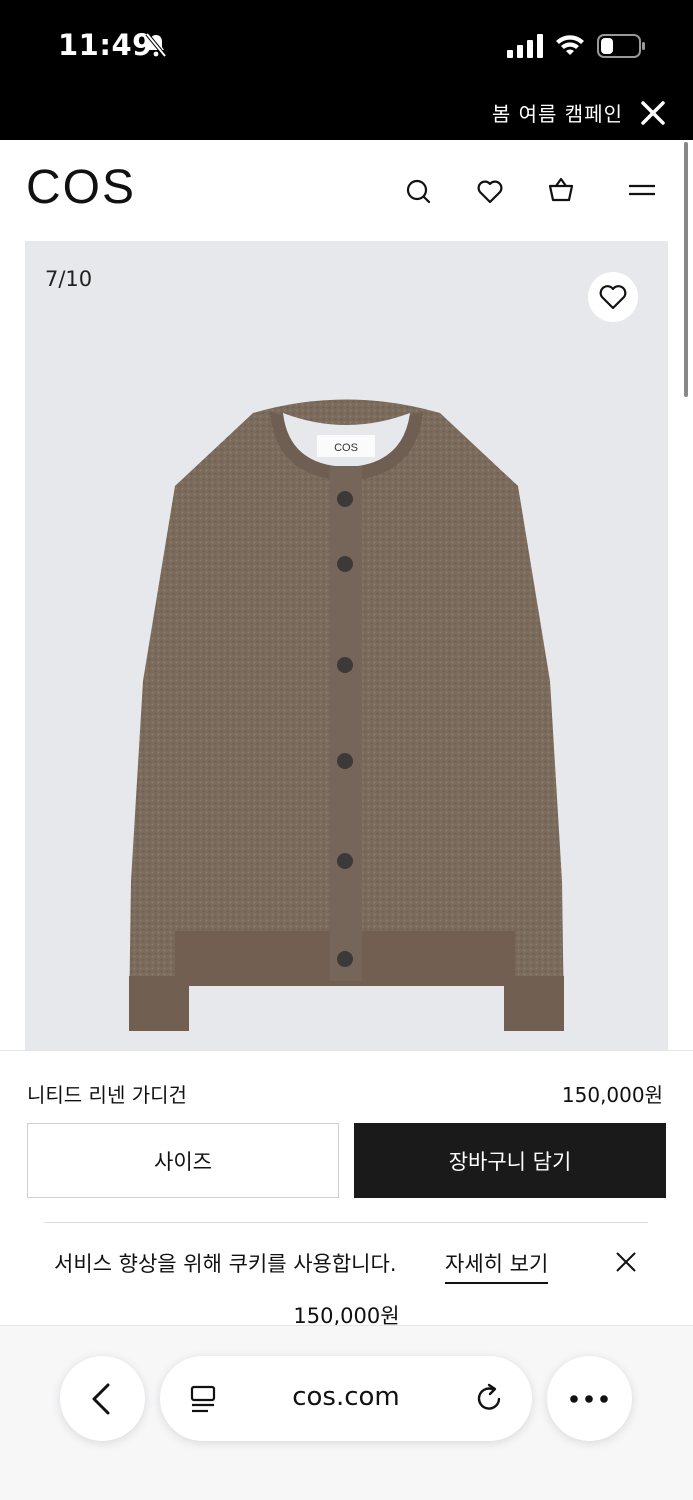 The height and width of the screenshot is (1500, 693). I want to click on wishlist-button, so click(613, 297).